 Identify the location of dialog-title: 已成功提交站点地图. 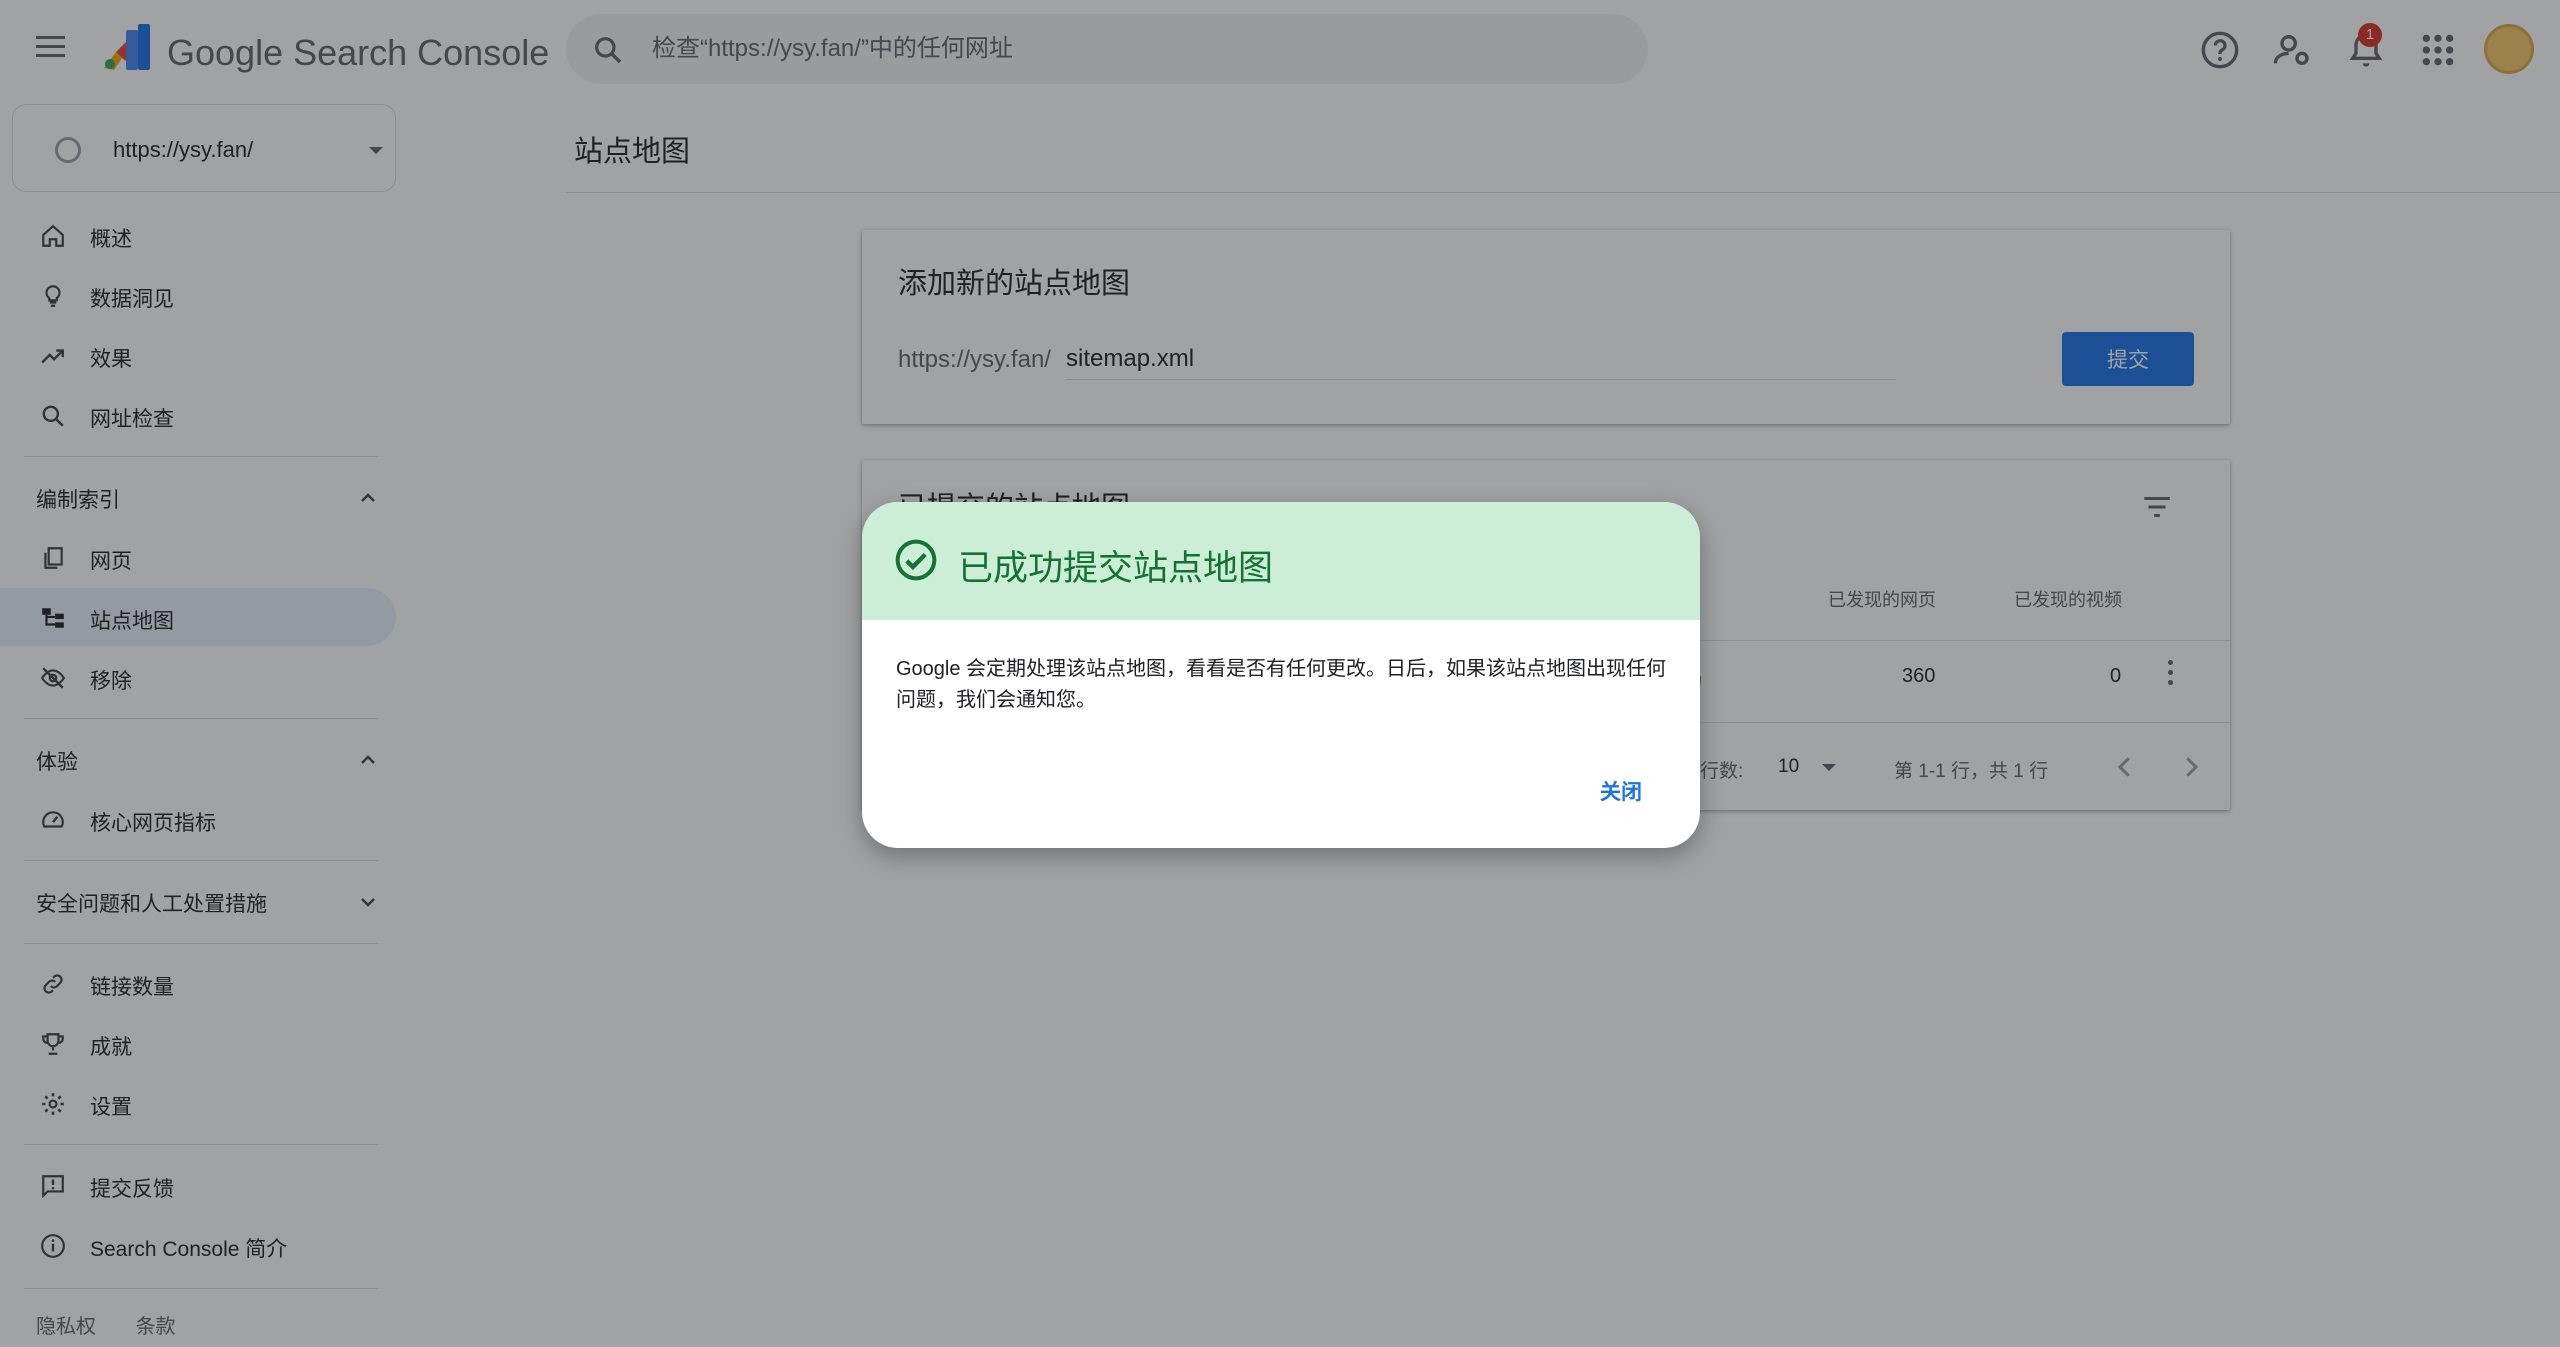
(1116, 568).